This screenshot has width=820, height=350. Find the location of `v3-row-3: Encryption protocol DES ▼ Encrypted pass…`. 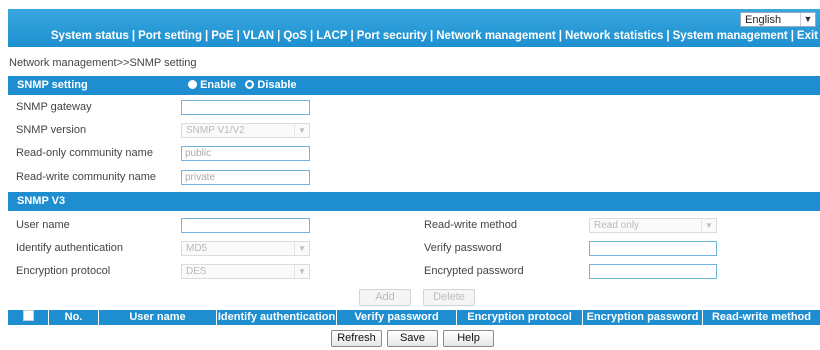

v3-row-3: Encryption protocol DES ▼ Encrypted pass… is located at coordinates (414, 271).